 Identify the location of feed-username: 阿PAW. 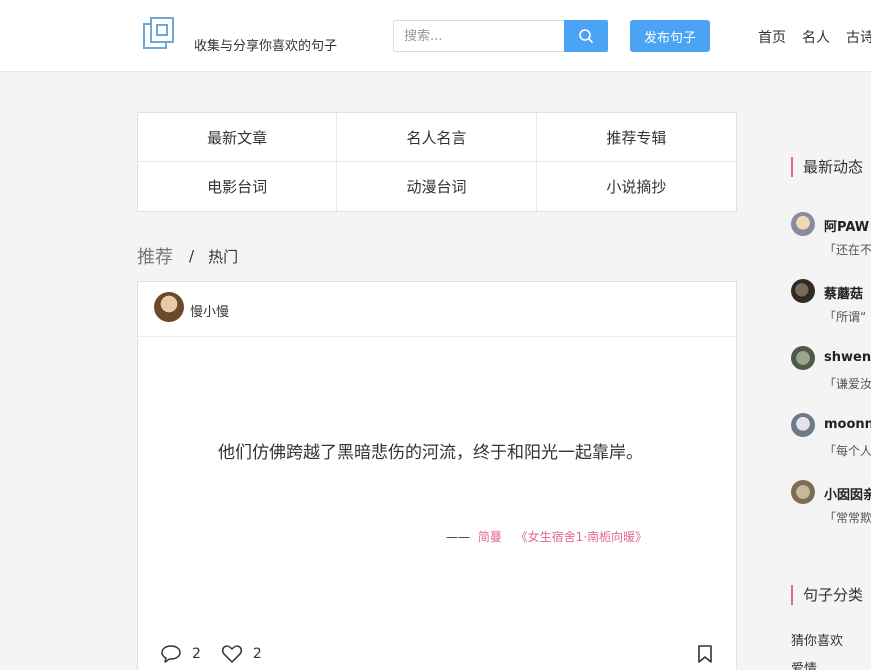
(846, 225).